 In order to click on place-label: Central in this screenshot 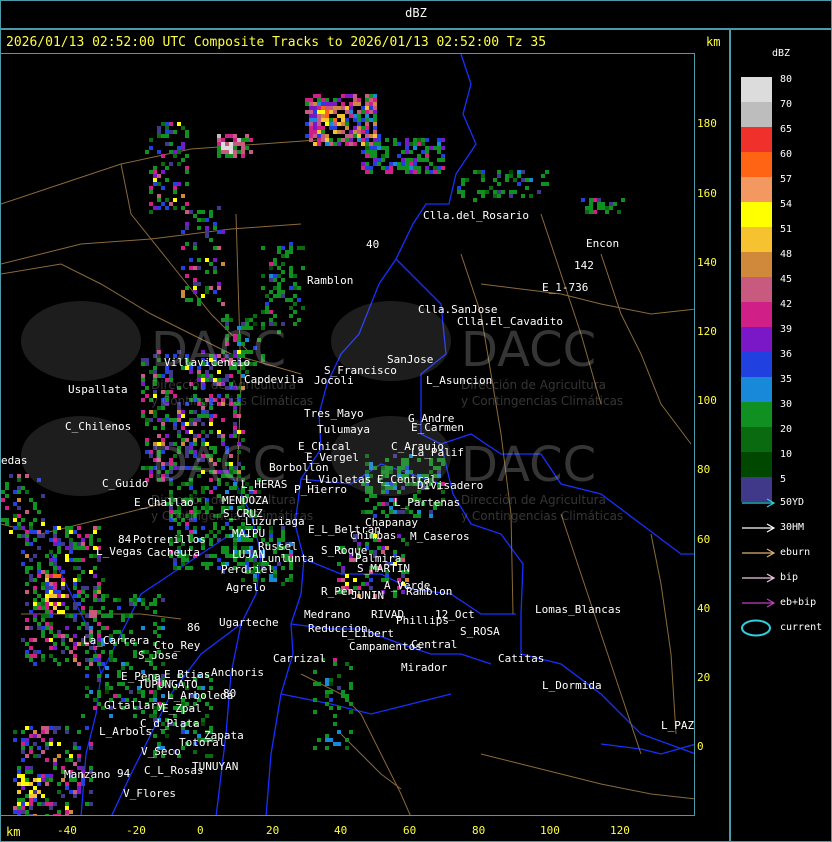, I will do `click(434, 644)`.